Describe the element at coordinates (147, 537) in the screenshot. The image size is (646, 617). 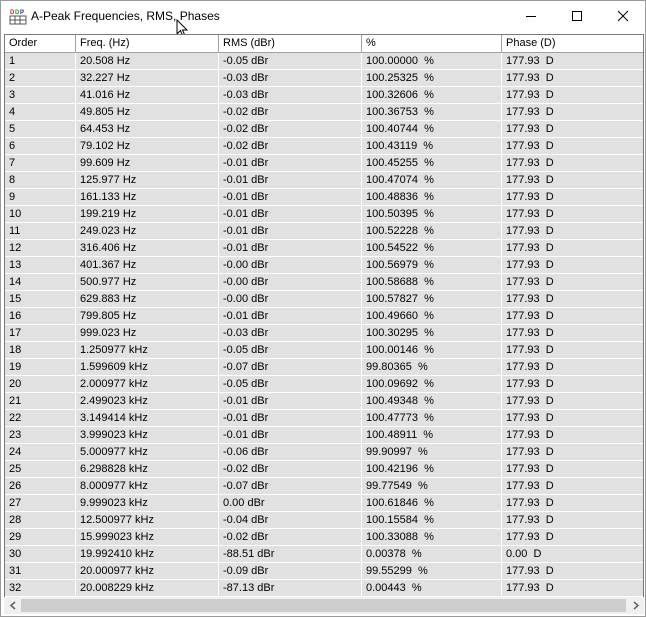
I see `frequency-cell: 15.999023 kHz` at that location.